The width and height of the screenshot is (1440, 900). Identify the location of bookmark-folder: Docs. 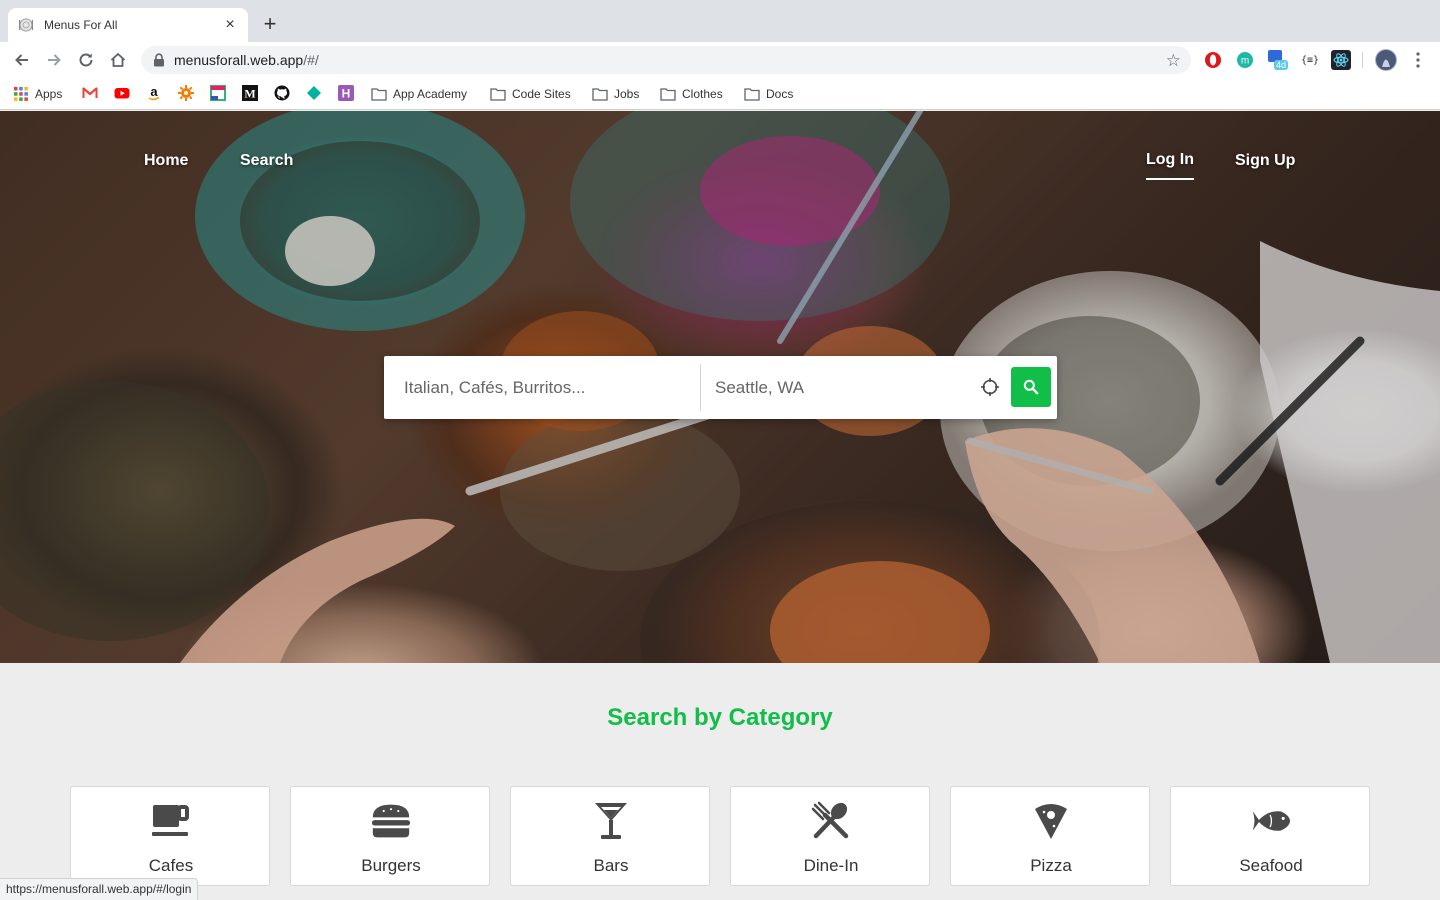
(768, 94).